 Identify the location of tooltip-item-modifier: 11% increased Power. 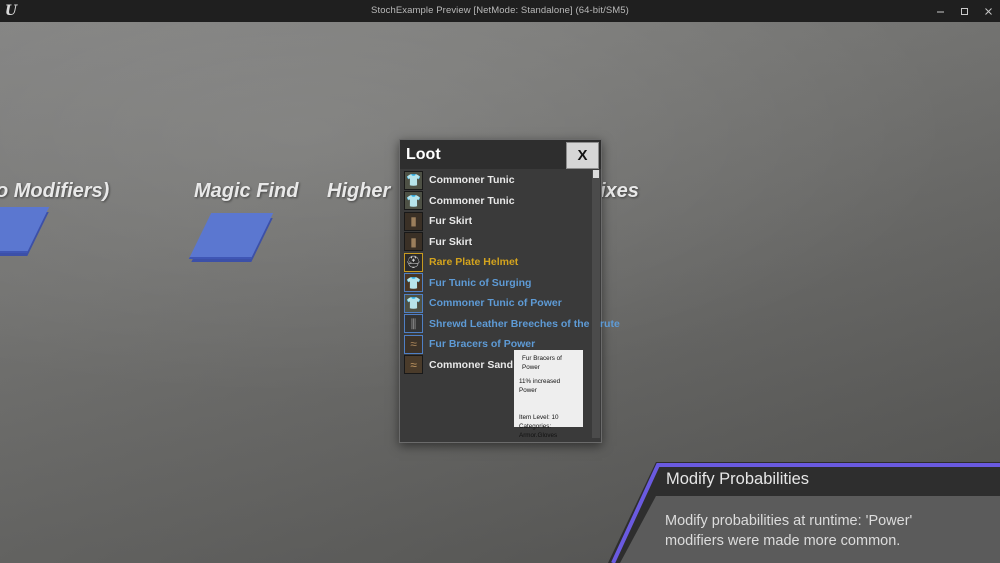
(540, 386).